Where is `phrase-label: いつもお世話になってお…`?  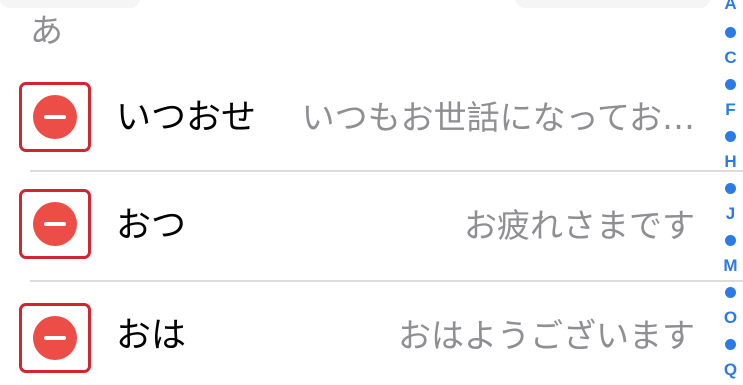 phrase-label: いつもお世話になってお… is located at coordinates (498, 117).